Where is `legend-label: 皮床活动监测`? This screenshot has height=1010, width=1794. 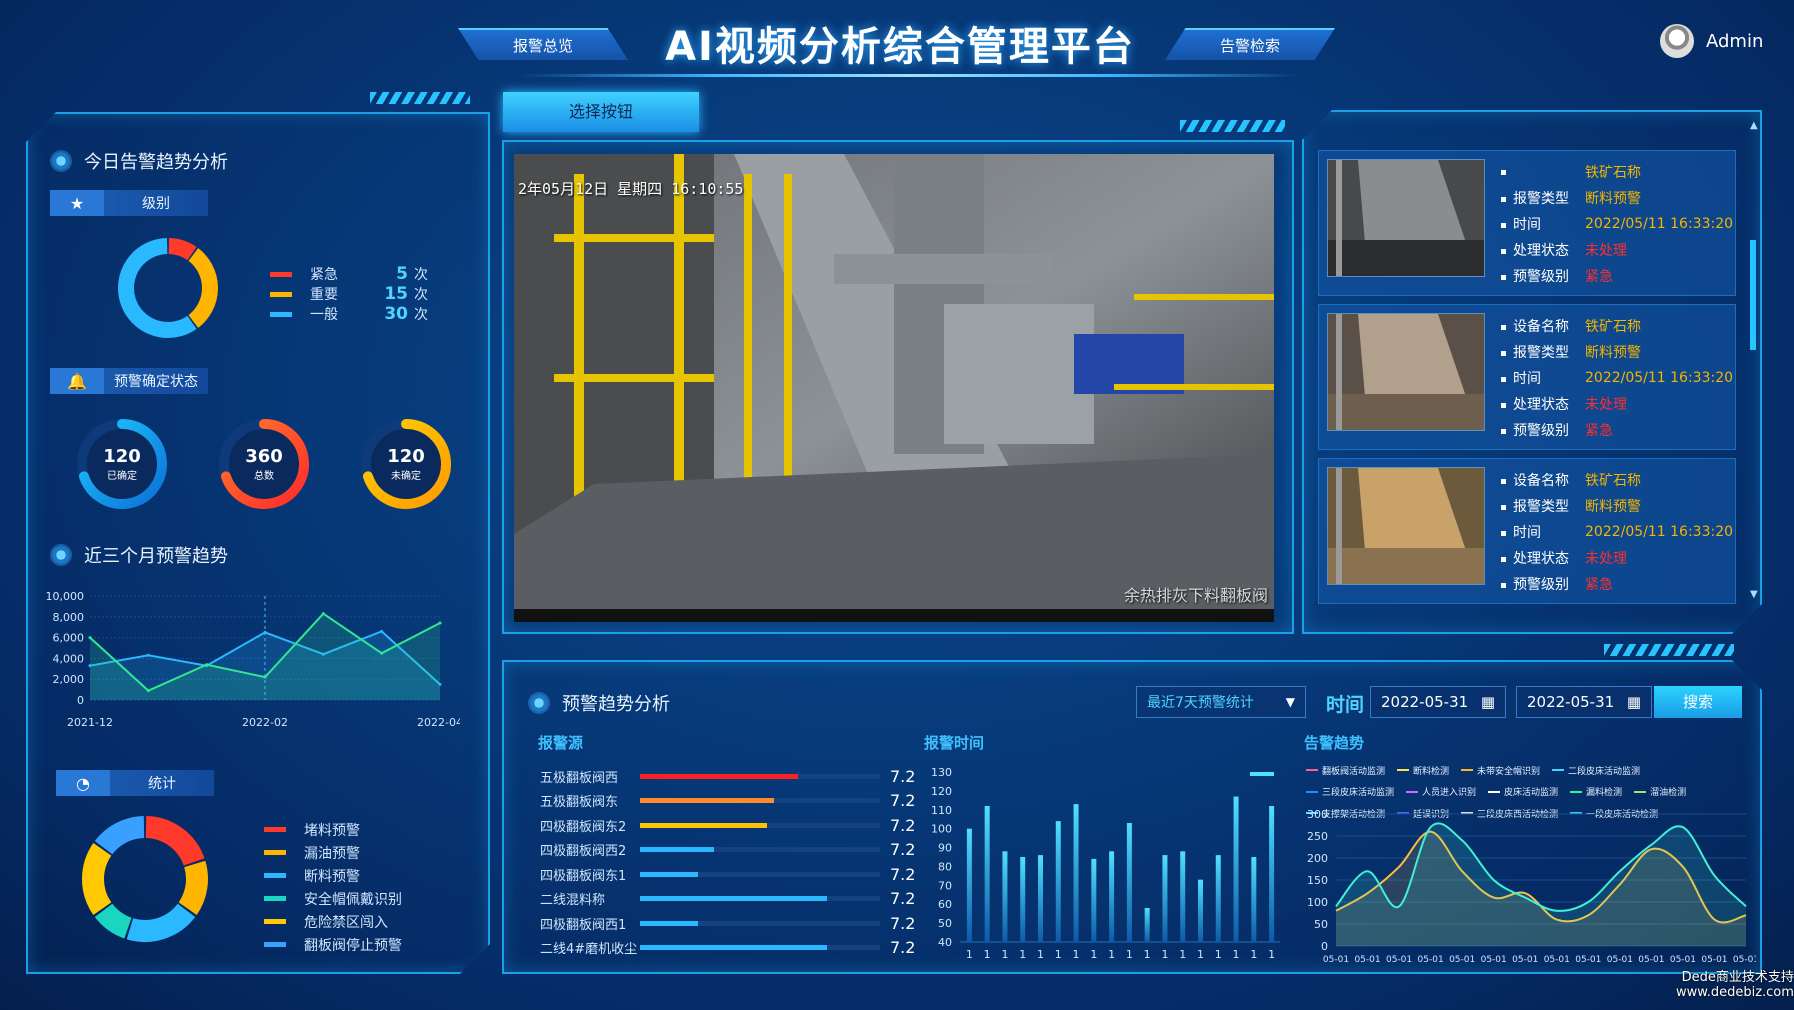 legend-label: 皮床活动监测 is located at coordinates (1531, 793).